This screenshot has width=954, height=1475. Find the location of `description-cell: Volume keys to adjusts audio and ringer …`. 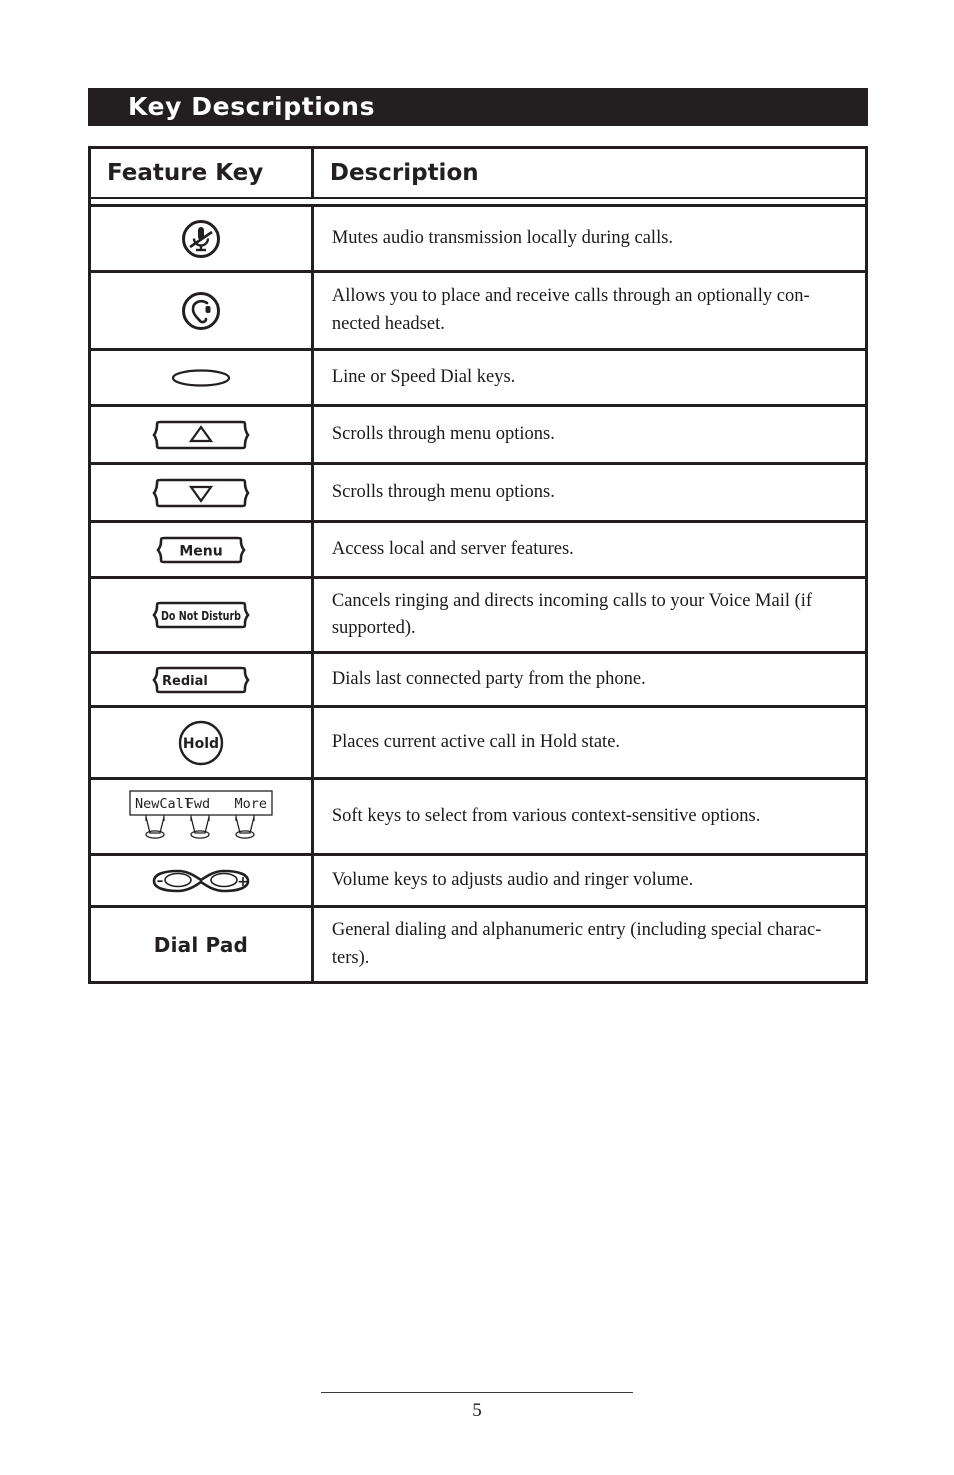

description-cell: Volume keys to adjusts audio and ringer … is located at coordinates (589, 881).